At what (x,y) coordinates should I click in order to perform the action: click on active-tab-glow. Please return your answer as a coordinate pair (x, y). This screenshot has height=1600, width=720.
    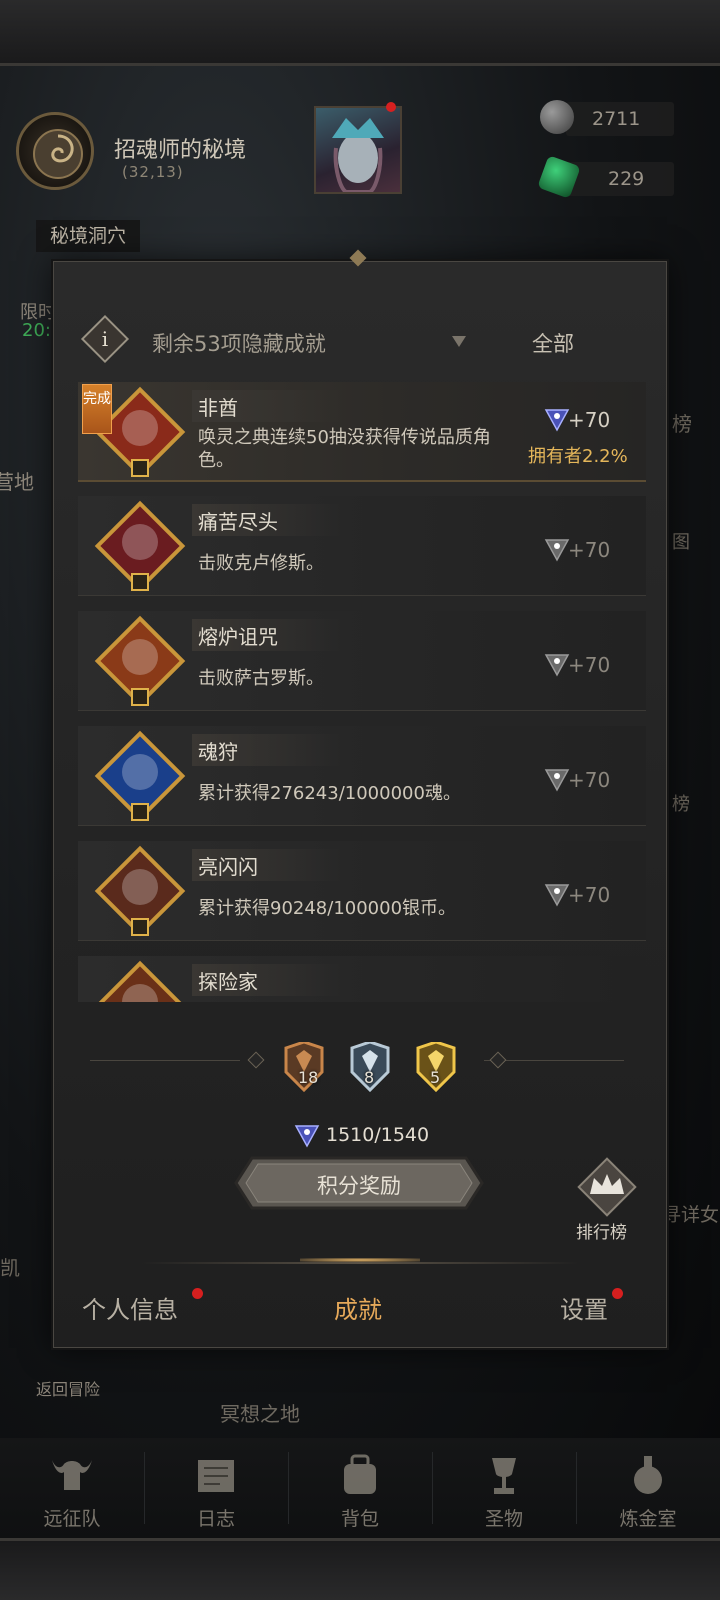
    Looking at the image, I should click on (360, 1260).